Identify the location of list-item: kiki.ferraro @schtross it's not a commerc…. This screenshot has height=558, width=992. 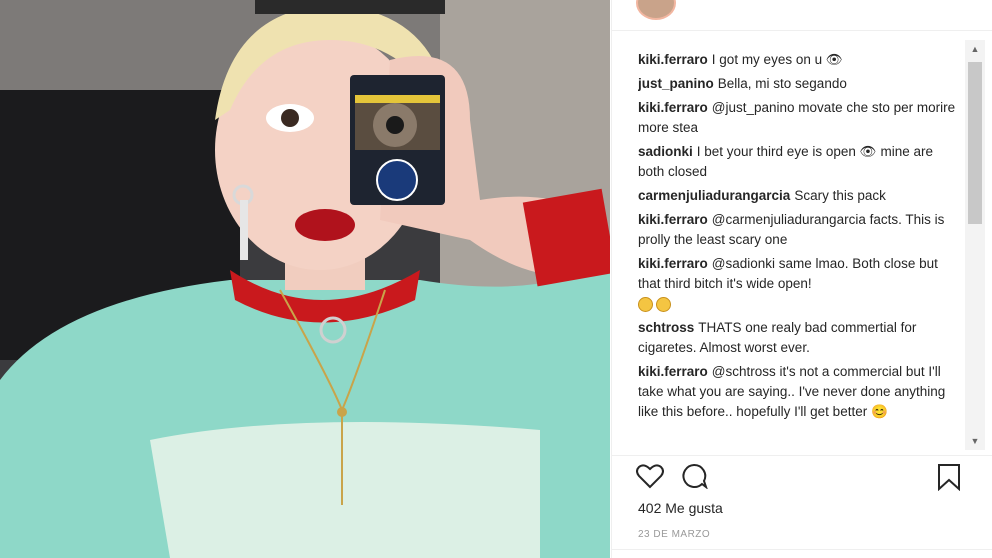
(798, 392).